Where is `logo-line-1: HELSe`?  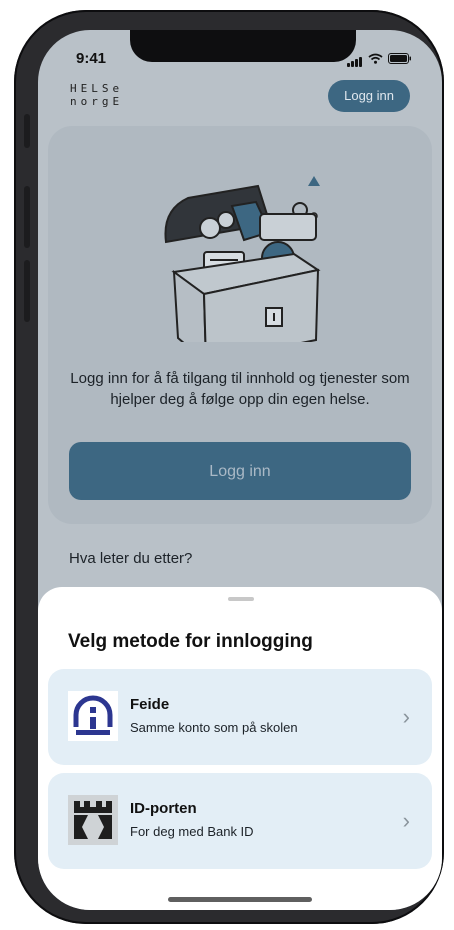 logo-line-1: HELSe is located at coordinates (97, 88).